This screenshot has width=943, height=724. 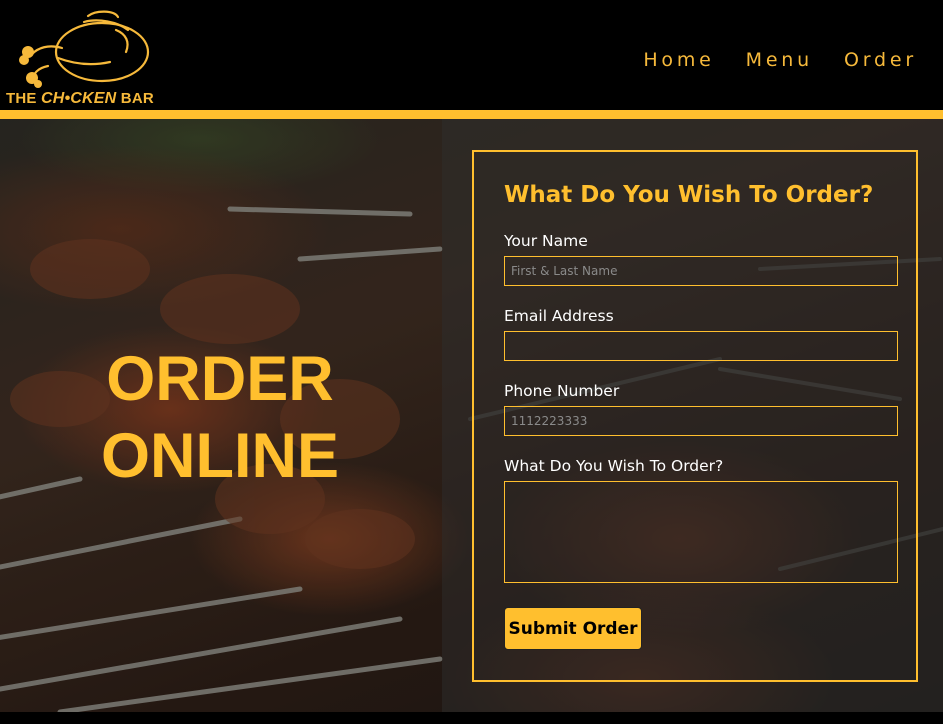 I want to click on order-title-line1: ORDER, so click(x=220, y=379).